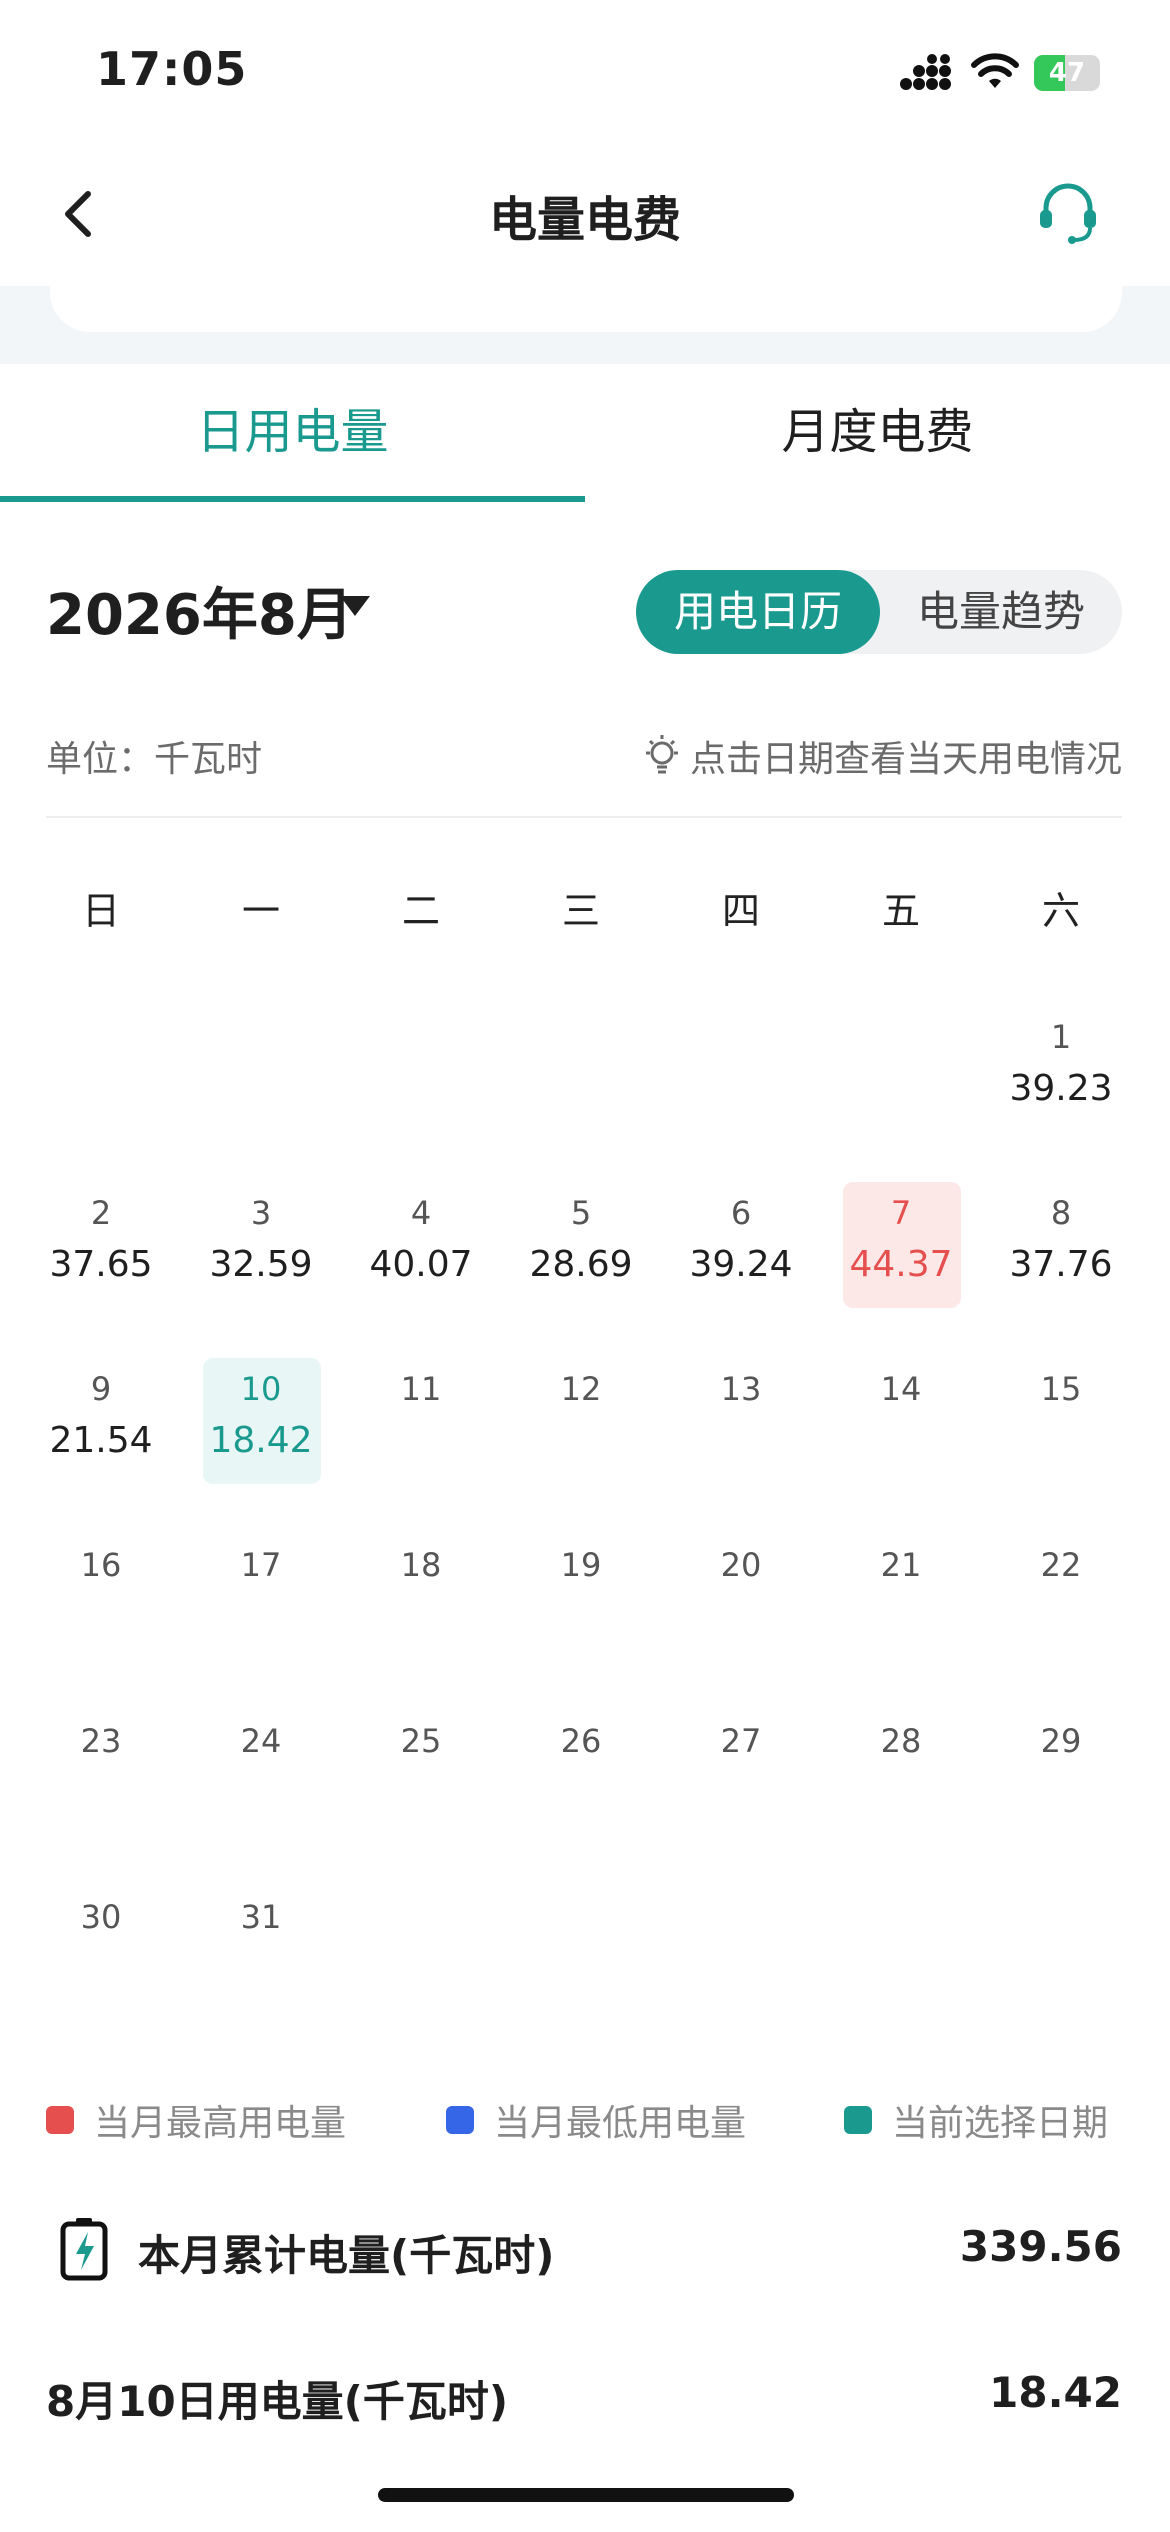 This screenshot has height=2532, width=1170. Describe the element at coordinates (199, 610) in the screenshot. I see `month-selector: 2026年8月` at that location.